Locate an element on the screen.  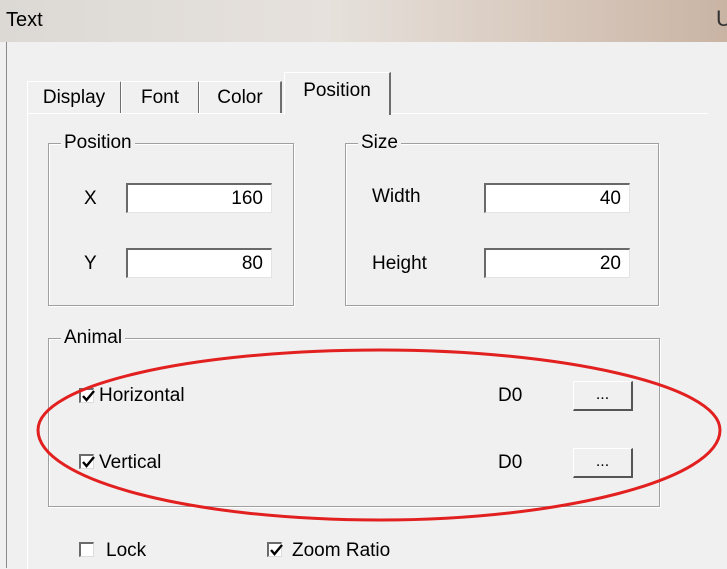
height-input: 20 is located at coordinates (557, 263).